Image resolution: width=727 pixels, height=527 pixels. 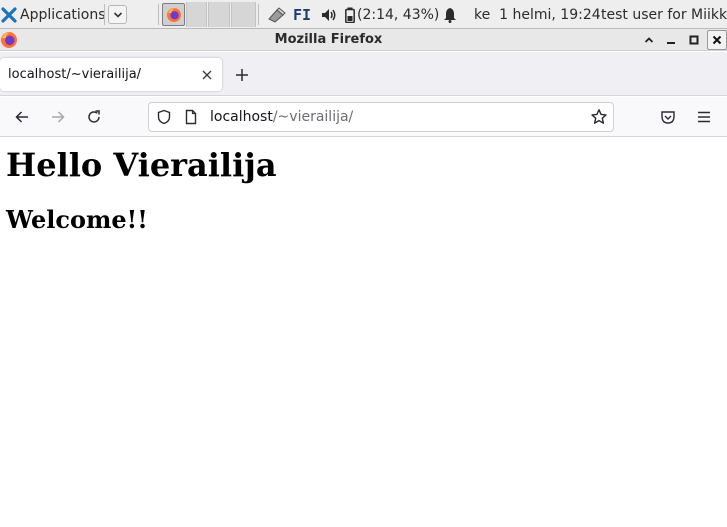 I want to click on url-path: /~vierailija/, so click(x=313, y=117).